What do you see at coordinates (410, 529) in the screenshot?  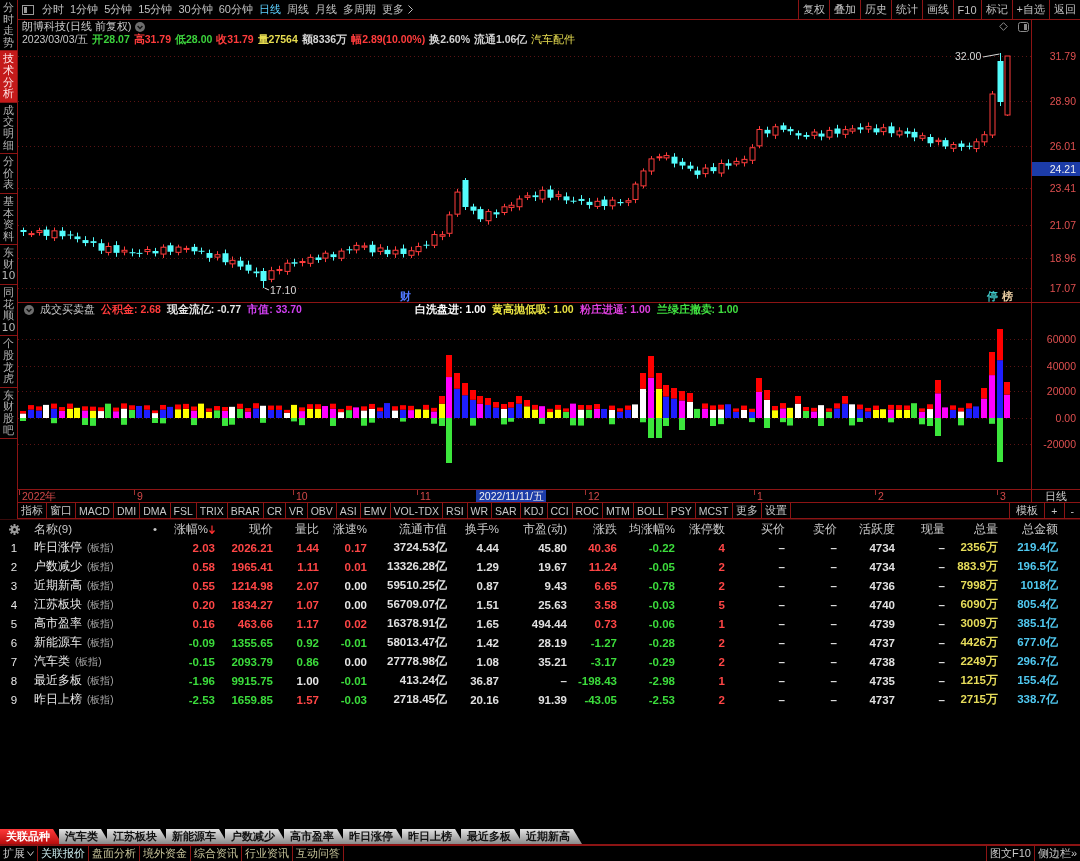 I see `column-header: 流通市值` at bounding box center [410, 529].